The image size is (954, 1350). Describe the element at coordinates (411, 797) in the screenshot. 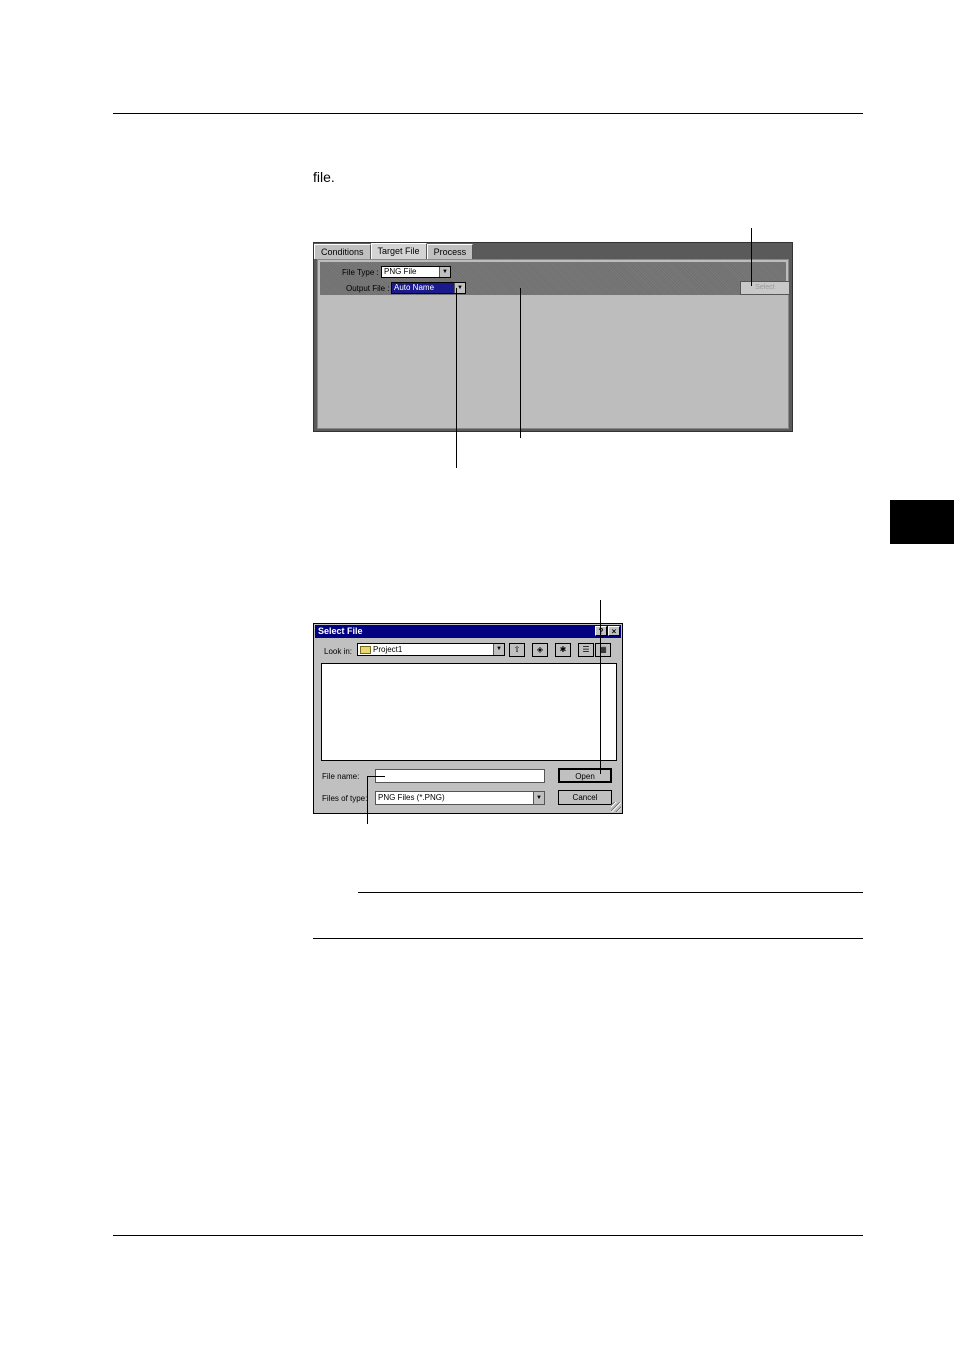

I see `files-of-type-value: PNG Files (*.PNG)` at that location.